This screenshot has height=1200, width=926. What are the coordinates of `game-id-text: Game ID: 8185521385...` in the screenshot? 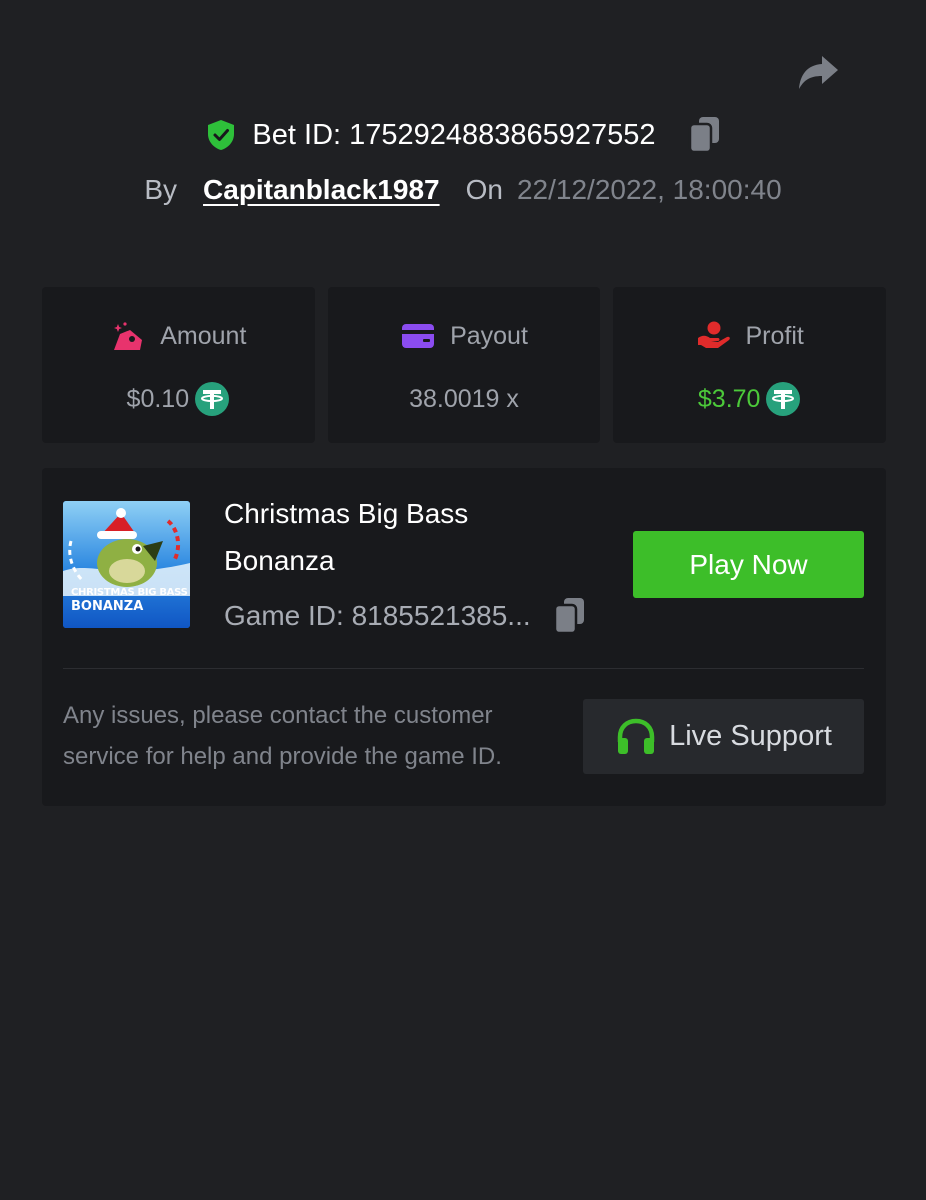 It's located at (377, 615).